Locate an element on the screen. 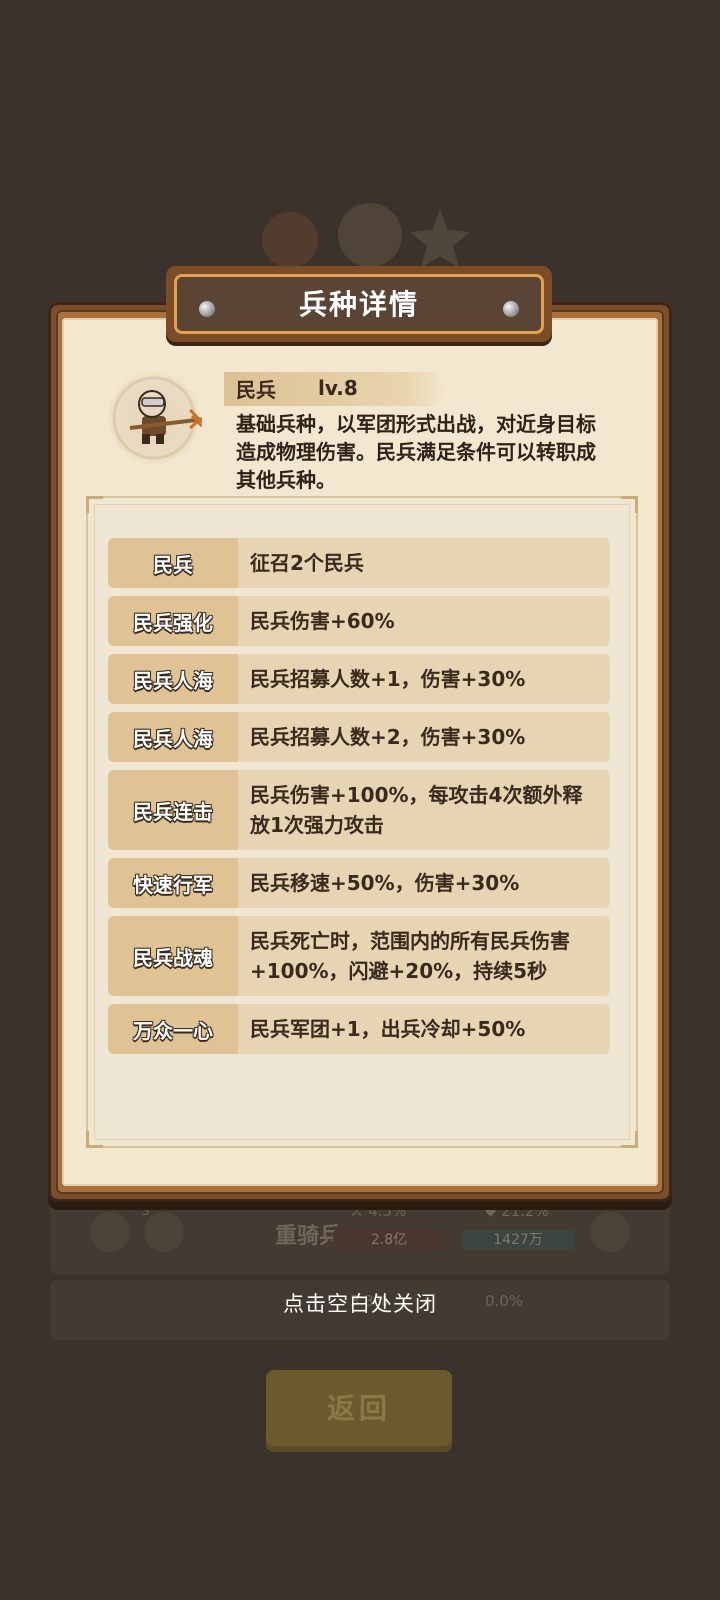 Image resolution: width=720 pixels, height=1600 pixels. skill-desc: 民兵招募人数+2，伤害+30% is located at coordinates (388, 737).